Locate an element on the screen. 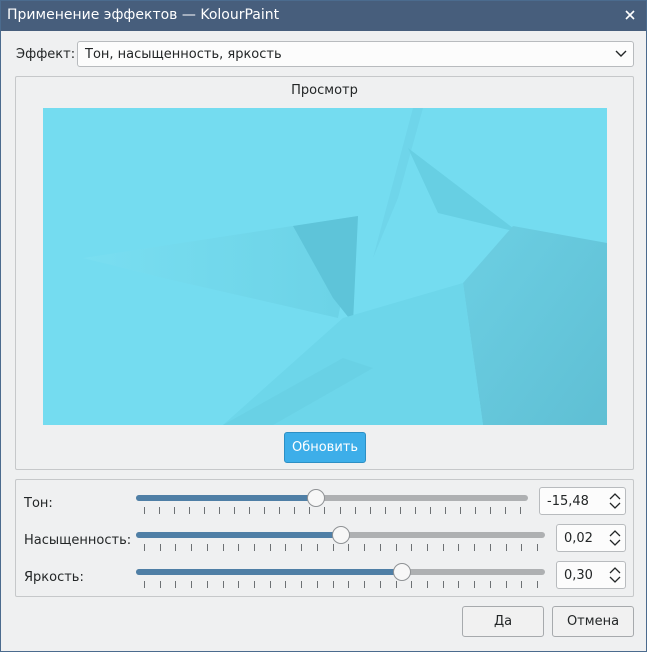  hue-slider is located at coordinates (332, 498).